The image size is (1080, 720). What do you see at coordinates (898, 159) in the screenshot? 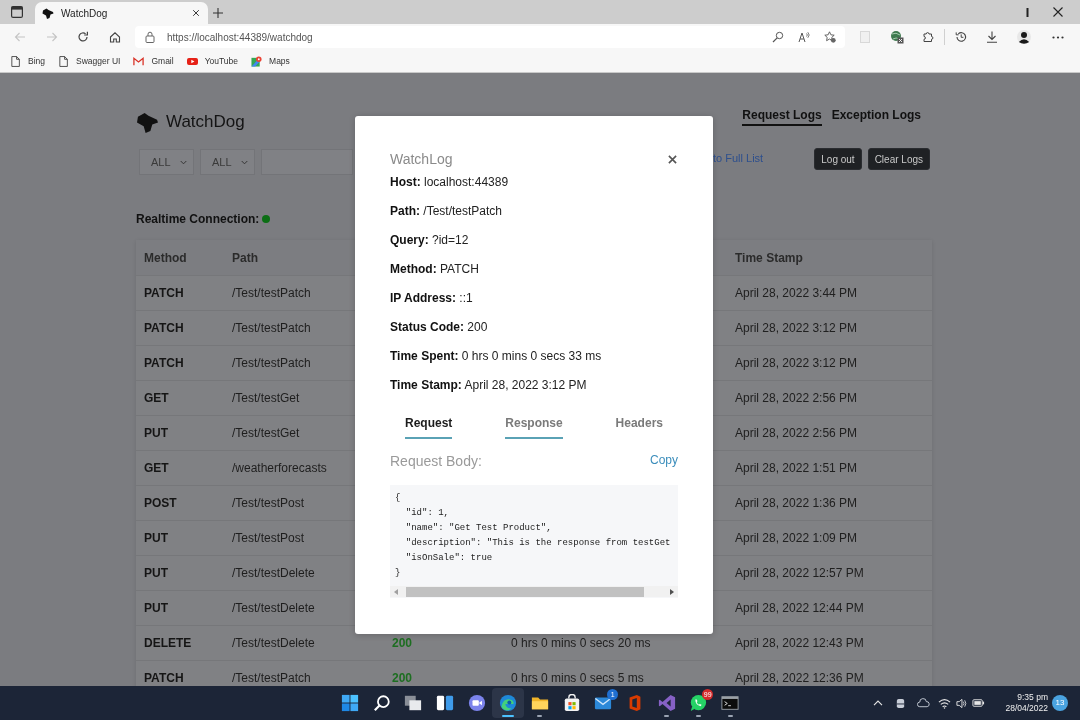
I see `action-button: Clear Logs` at bounding box center [898, 159].